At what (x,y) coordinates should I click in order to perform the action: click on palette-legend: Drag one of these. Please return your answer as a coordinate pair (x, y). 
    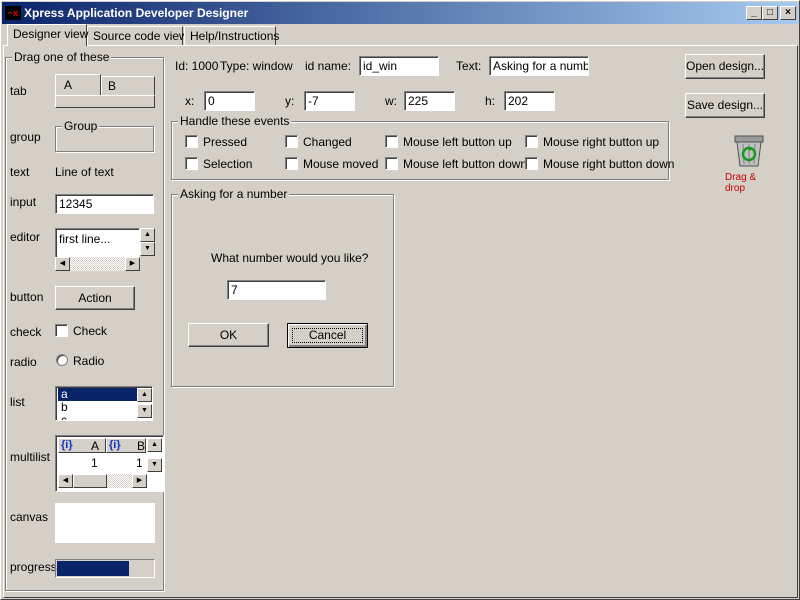
    Looking at the image, I should click on (62, 57).